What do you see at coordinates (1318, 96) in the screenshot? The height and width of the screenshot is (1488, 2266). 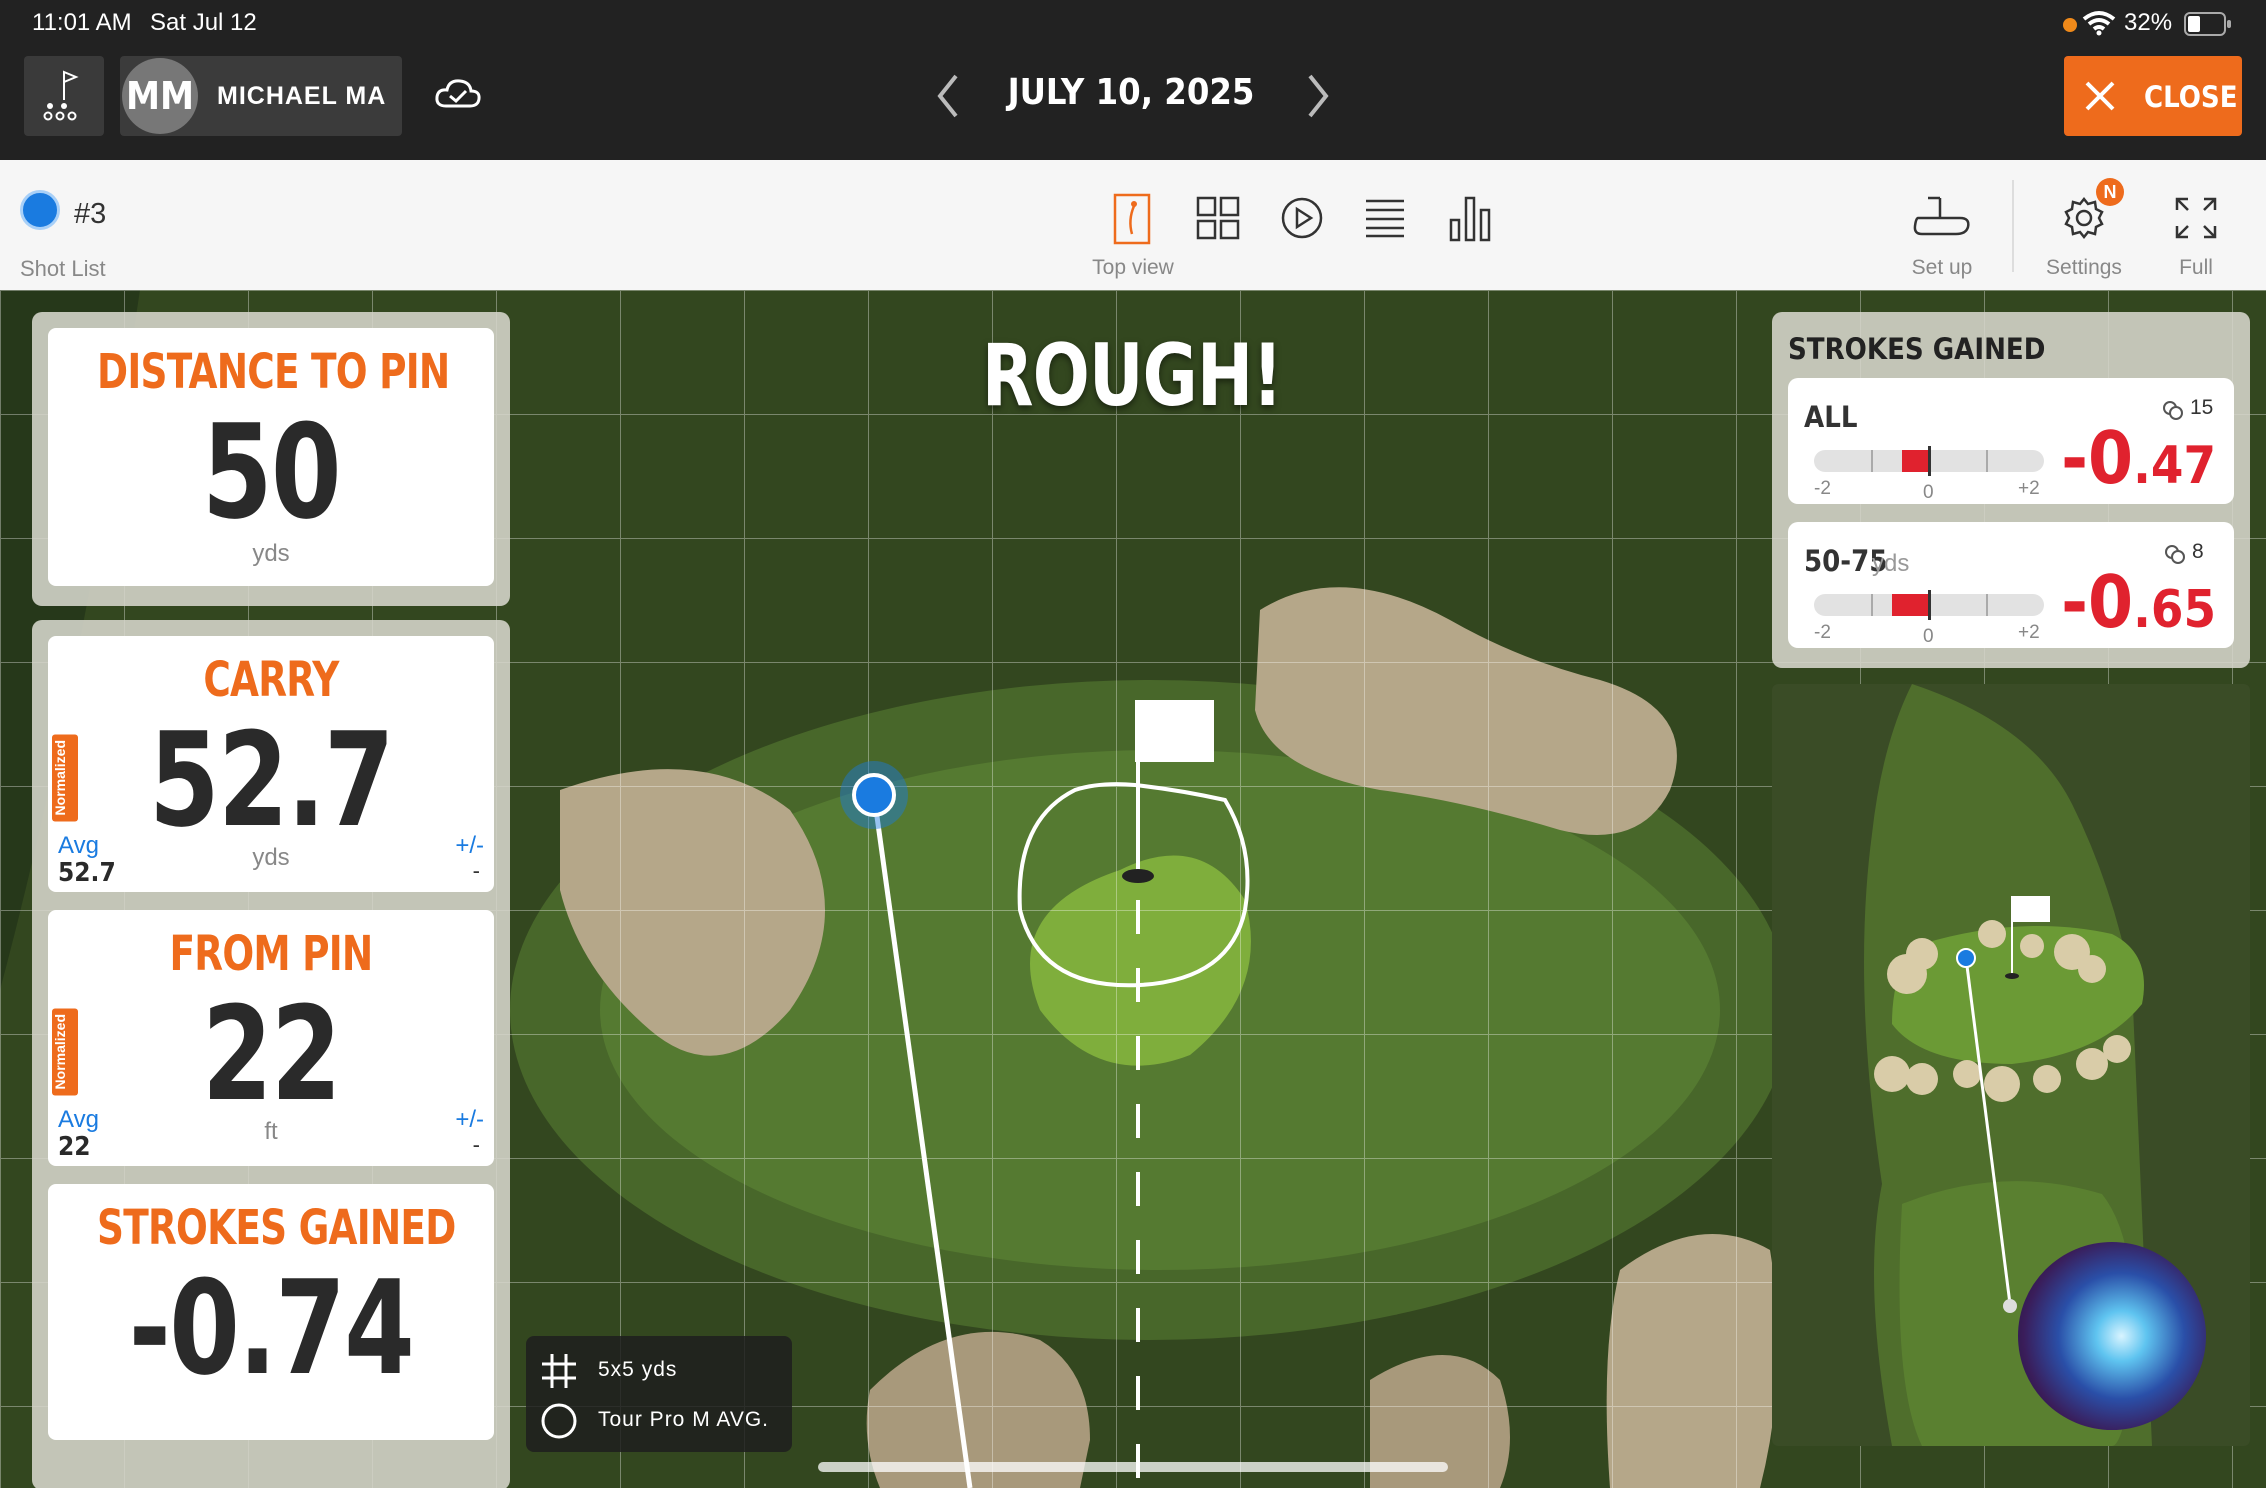 I see `chevron-right-icon` at bounding box center [1318, 96].